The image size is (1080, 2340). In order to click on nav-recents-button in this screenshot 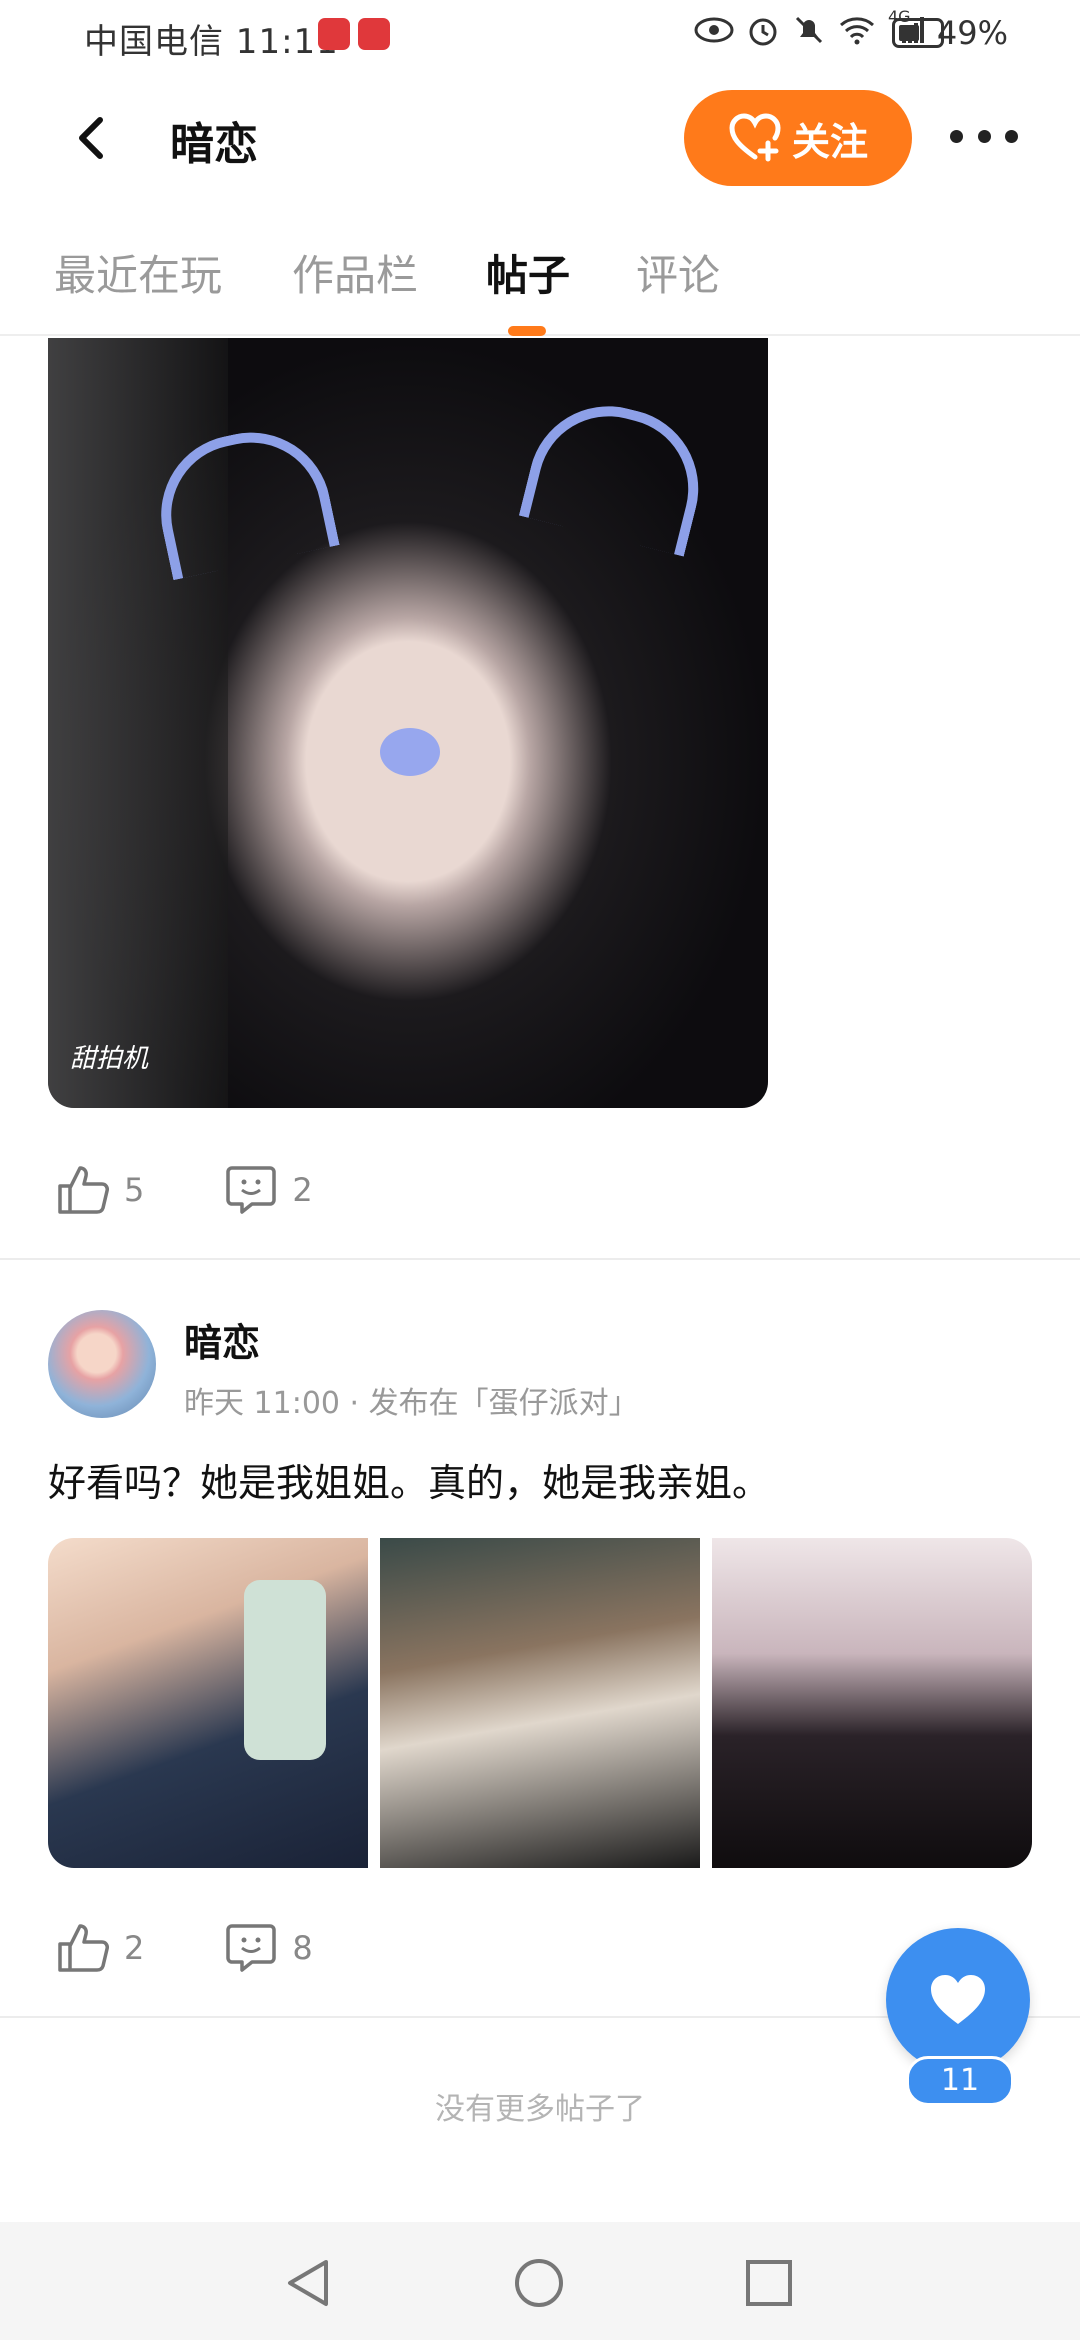, I will do `click(769, 2283)`.